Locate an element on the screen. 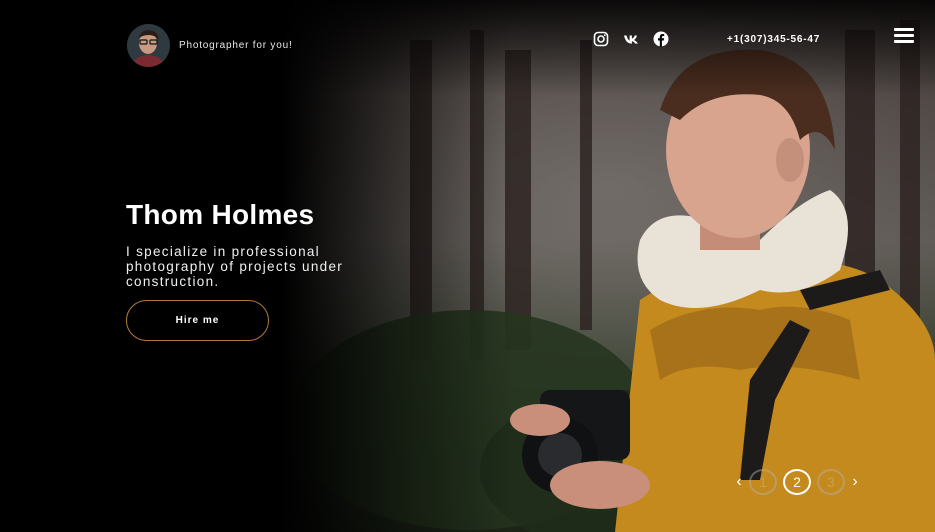  hamburger-menu-icon is located at coordinates (904, 36).